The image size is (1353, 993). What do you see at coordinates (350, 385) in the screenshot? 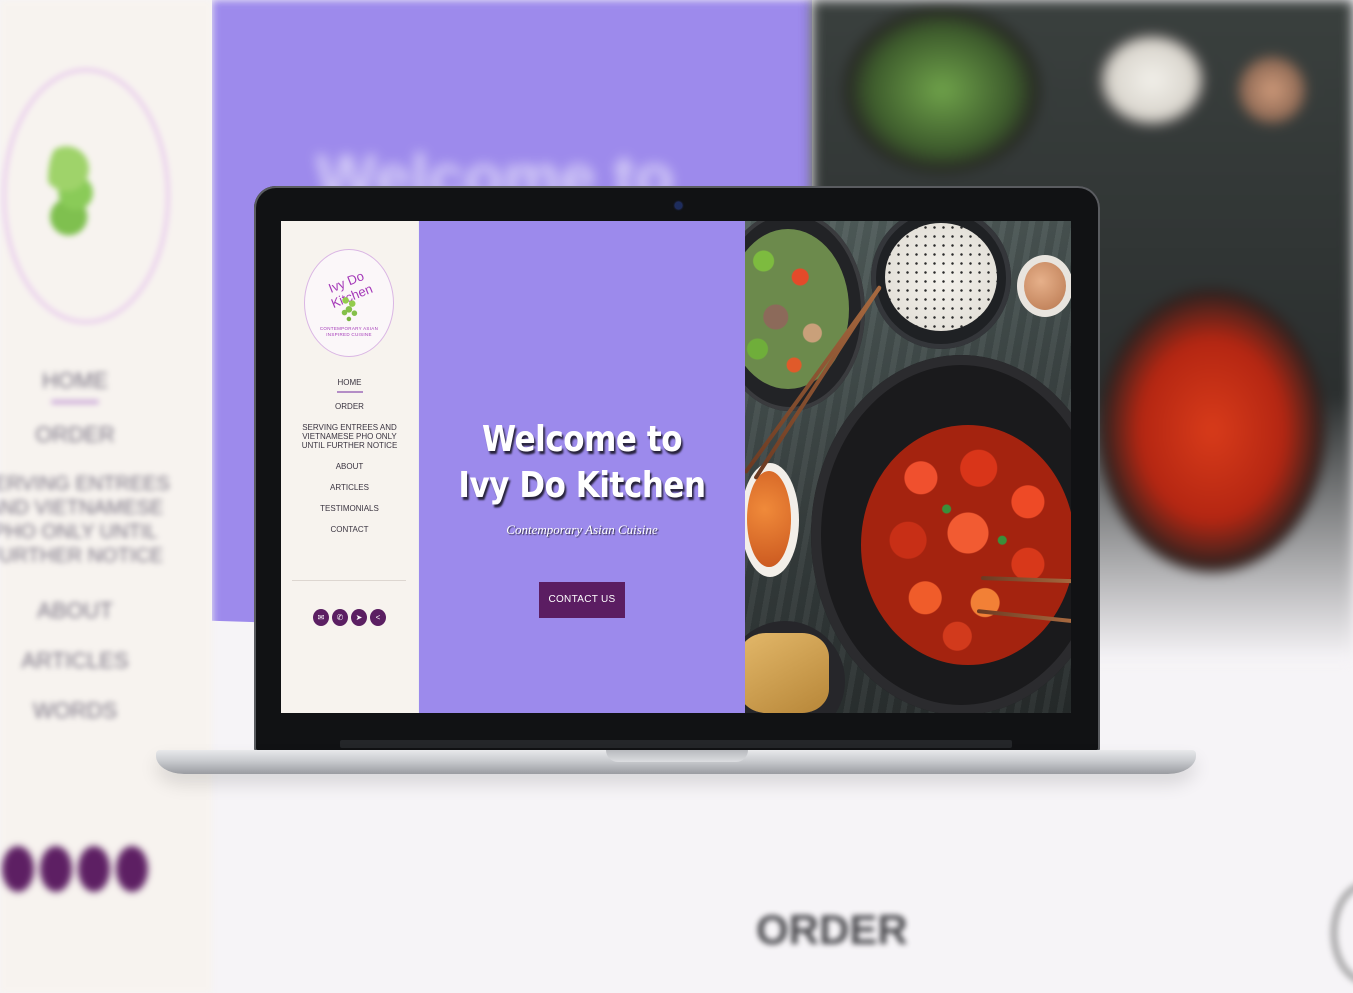
I see `nav-item-home: HOME` at bounding box center [350, 385].